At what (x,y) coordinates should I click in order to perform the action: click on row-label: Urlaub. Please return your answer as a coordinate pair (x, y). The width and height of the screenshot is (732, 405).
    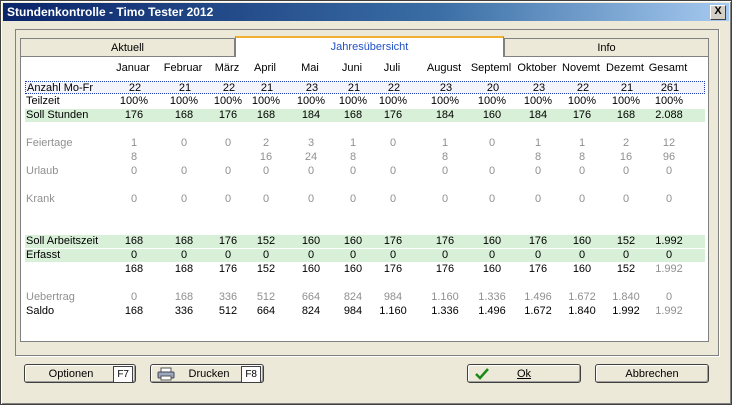
    Looking at the image, I should click on (42, 171).